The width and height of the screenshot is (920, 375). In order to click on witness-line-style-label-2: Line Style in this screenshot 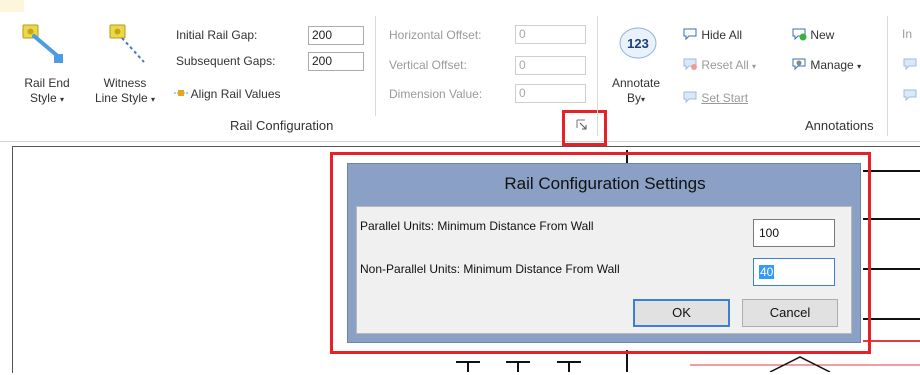, I will do `click(121, 98)`.